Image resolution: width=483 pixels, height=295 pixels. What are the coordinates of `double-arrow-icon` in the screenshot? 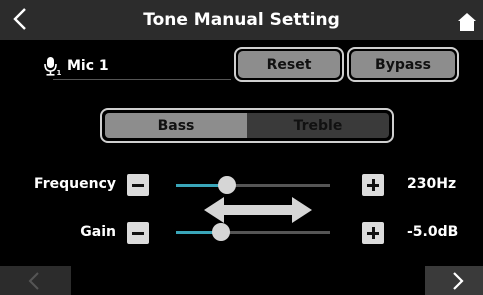 It's located at (258, 210).